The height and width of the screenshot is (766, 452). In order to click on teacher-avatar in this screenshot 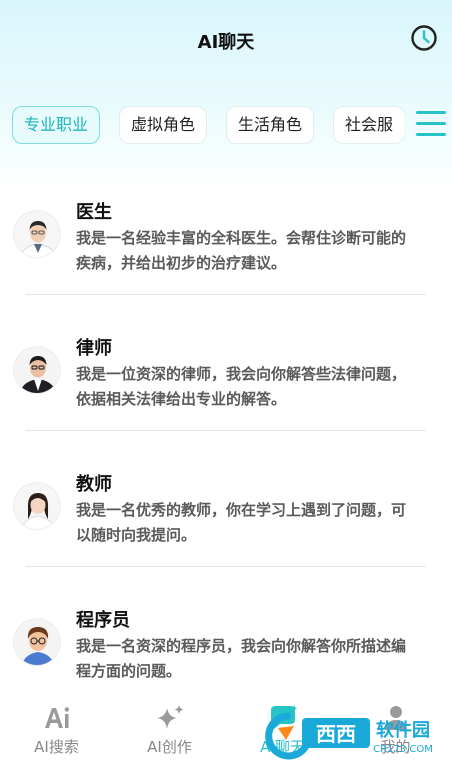, I will do `click(37, 506)`.